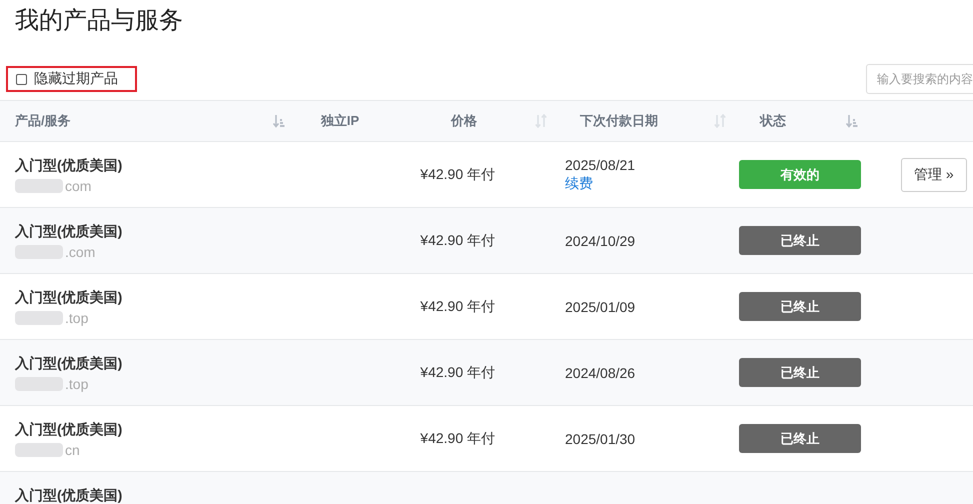 The height and width of the screenshot is (504, 973). What do you see at coordinates (800, 174) in the screenshot?
I see `status-badge: 有效的` at bounding box center [800, 174].